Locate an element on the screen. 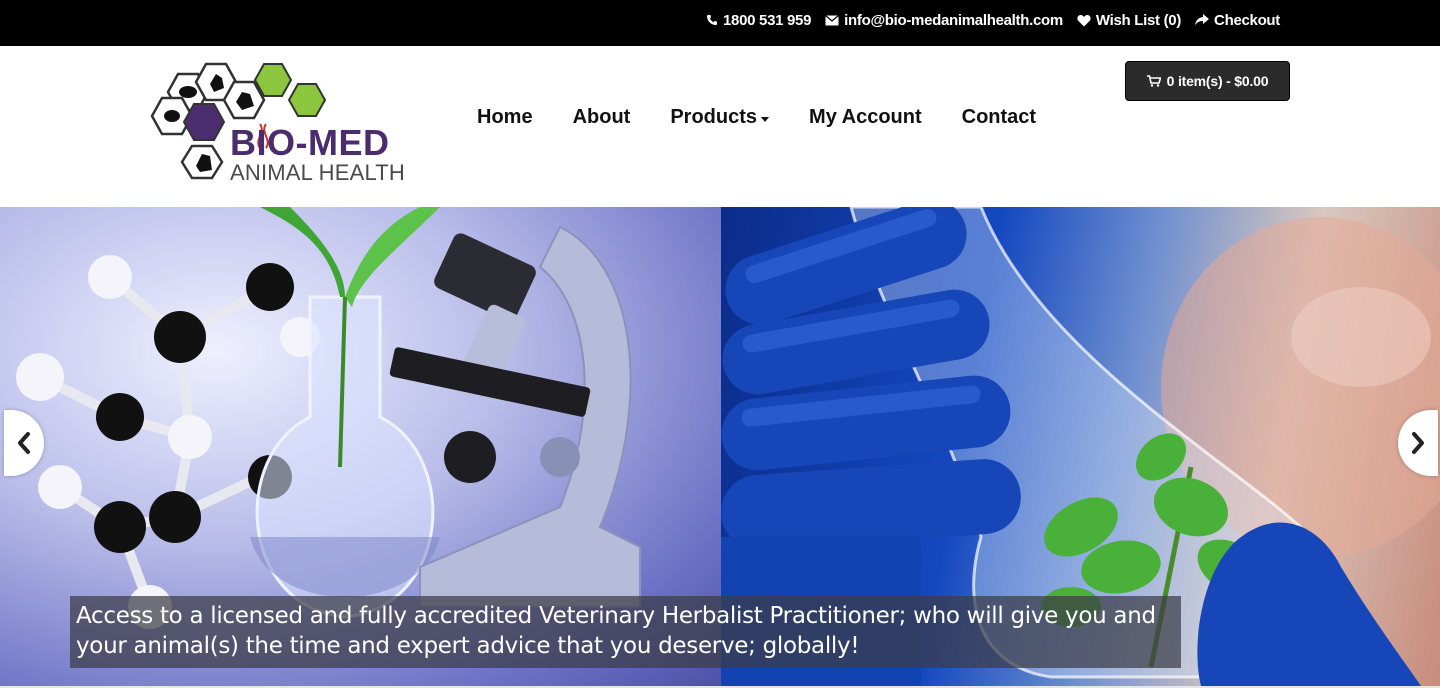 This screenshot has height=696, width=1440. checkout-link: Checkout is located at coordinates (1237, 20).